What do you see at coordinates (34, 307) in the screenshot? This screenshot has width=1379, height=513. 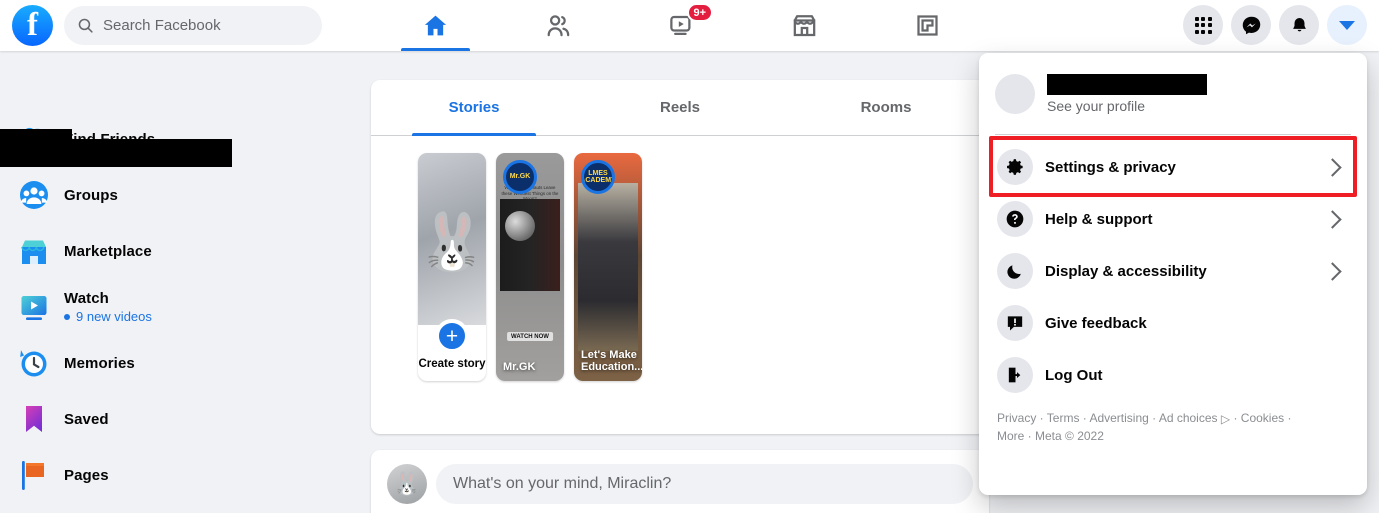 I see `watch-icon` at bounding box center [34, 307].